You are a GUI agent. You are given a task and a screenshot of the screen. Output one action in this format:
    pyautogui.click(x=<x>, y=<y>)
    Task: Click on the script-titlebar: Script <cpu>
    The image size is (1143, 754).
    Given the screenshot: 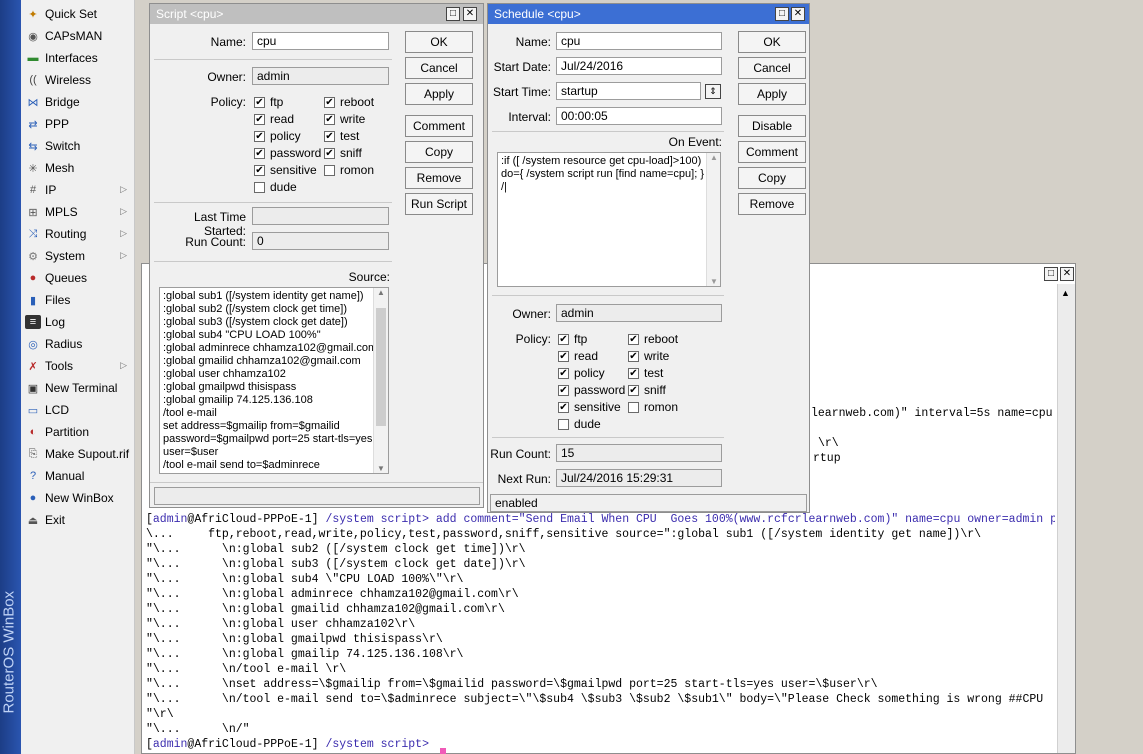 What is the action you would take?
    pyautogui.click(x=316, y=14)
    